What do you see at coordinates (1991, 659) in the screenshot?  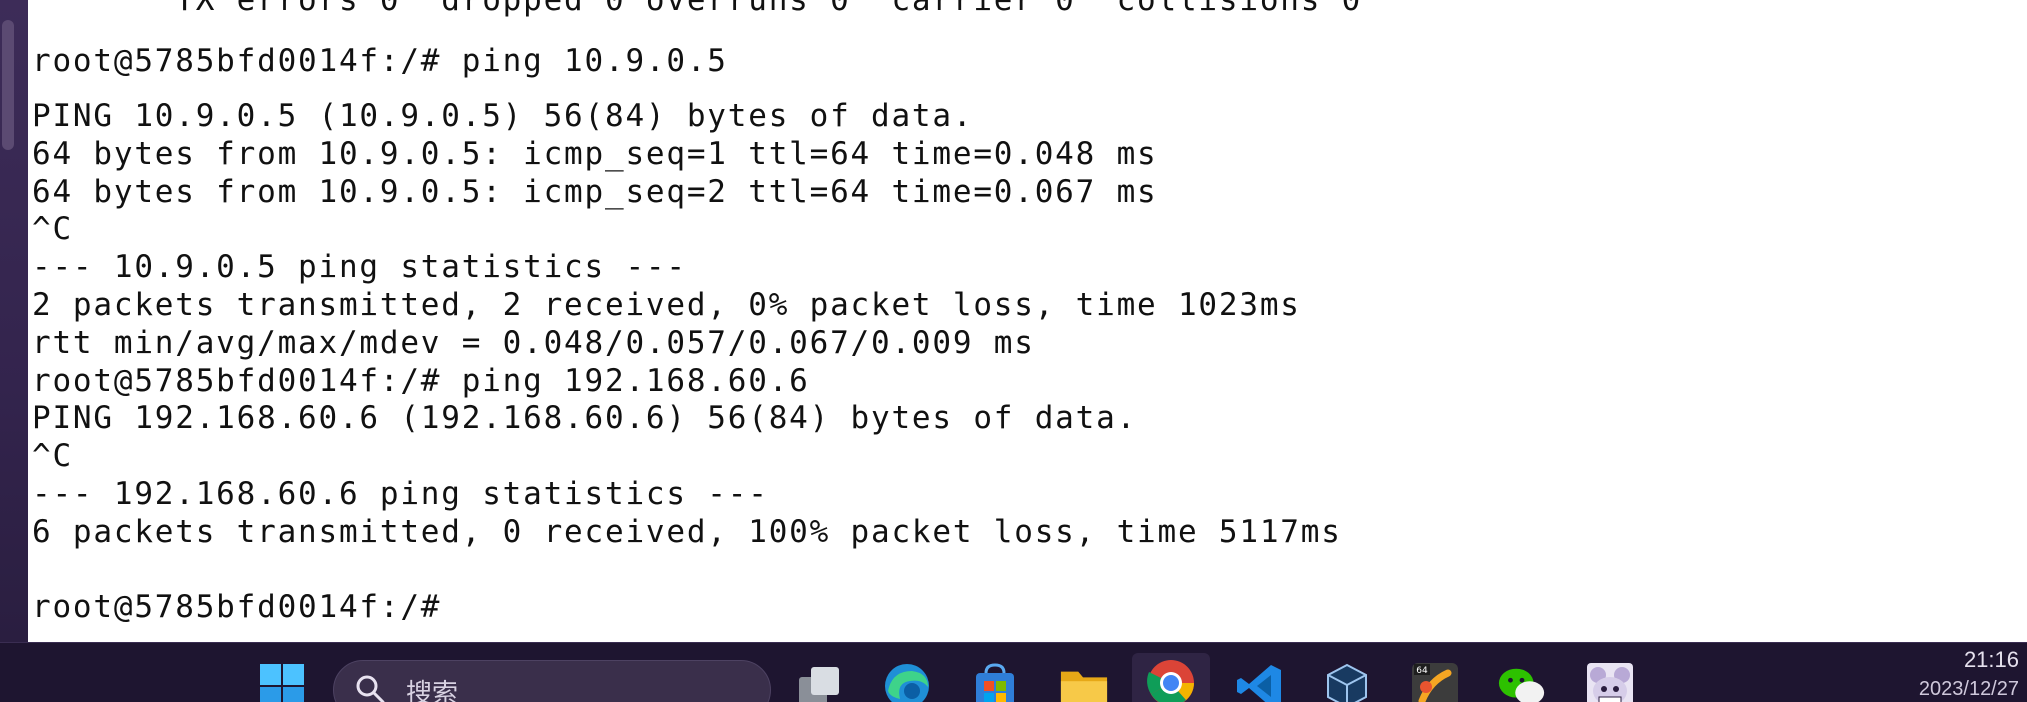 I see `clock-time: 21:16` at bounding box center [1991, 659].